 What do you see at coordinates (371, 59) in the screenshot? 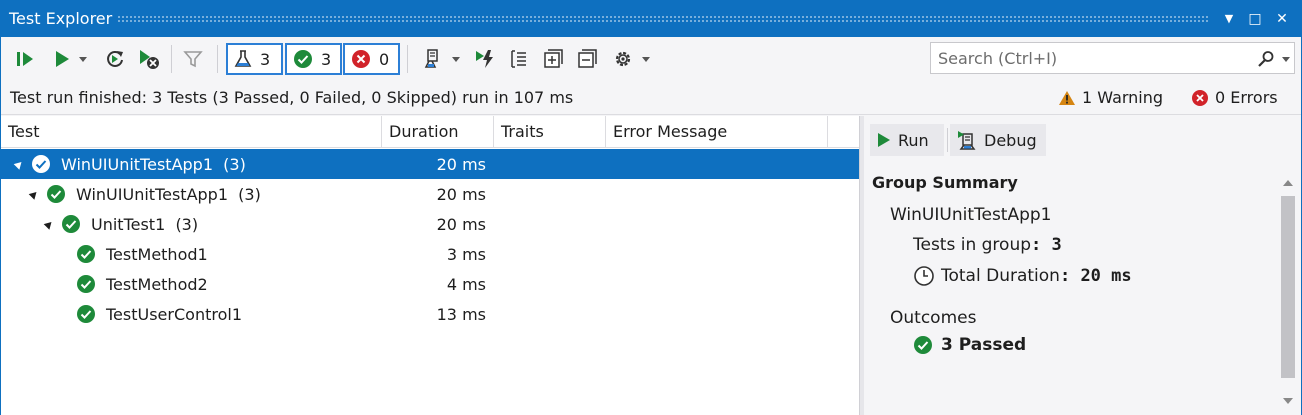
I see `failed-tests-filter-button: 0` at bounding box center [371, 59].